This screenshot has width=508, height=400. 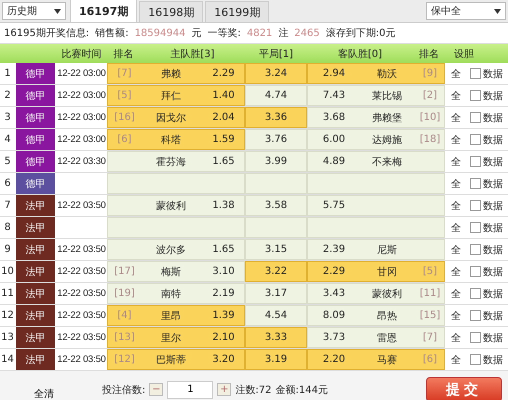 What do you see at coordinates (176, 249) in the screenshot?
I see `home-win-option: 波尔多 1.65` at bounding box center [176, 249].